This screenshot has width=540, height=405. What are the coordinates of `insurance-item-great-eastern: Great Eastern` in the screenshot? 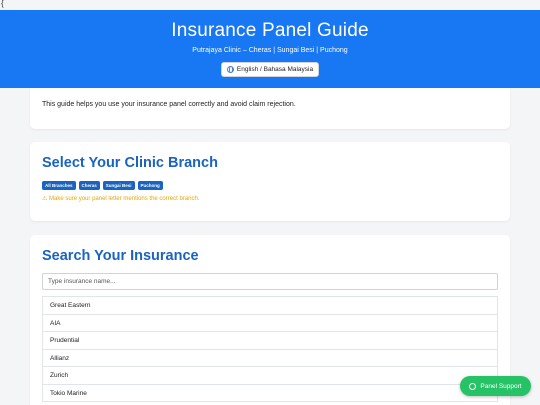 It's located at (270, 306).